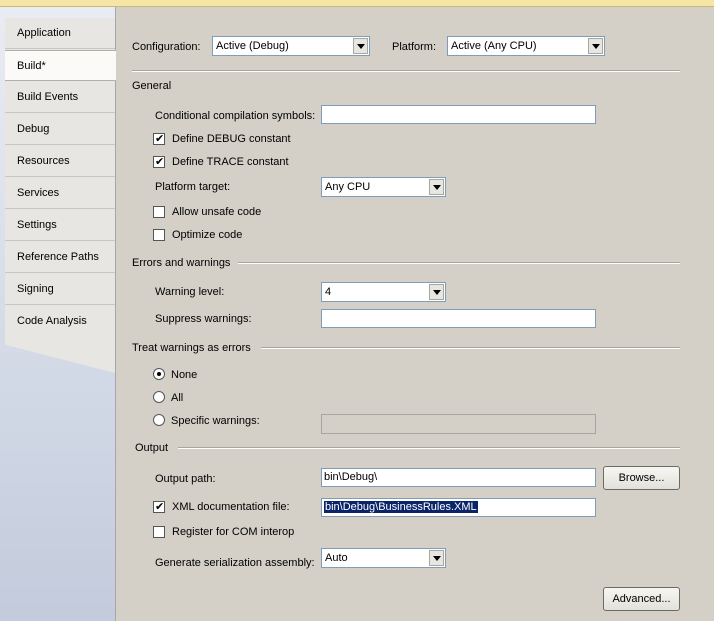 The height and width of the screenshot is (621, 714). I want to click on tab-reference-paths: Reference Paths, so click(60, 257).